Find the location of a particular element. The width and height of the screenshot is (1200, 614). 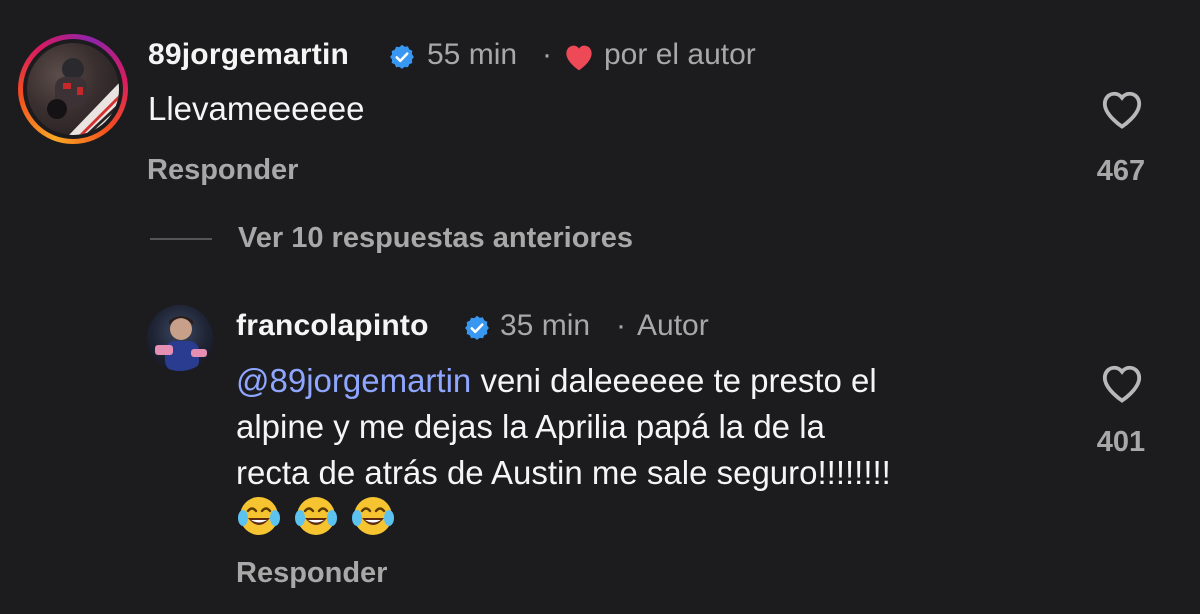

emoji-row is located at coordinates (316, 516).